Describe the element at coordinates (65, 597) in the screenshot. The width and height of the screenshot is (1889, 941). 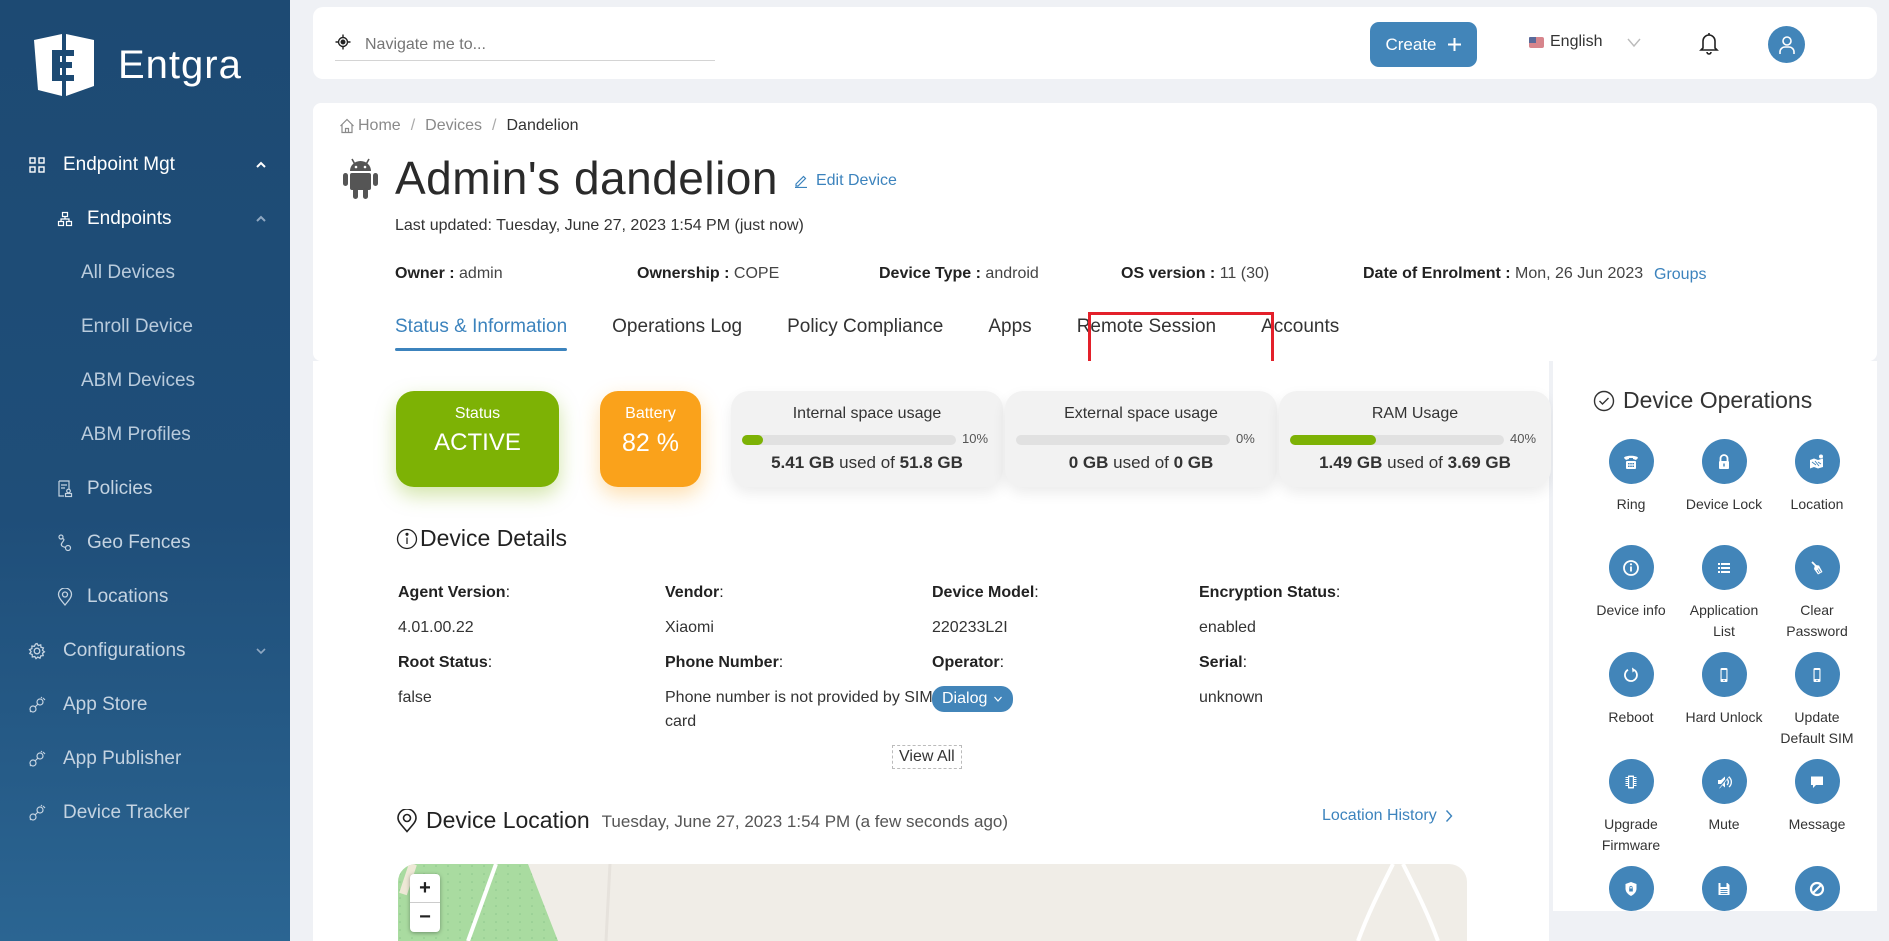
I see `location-pin-icon` at that location.